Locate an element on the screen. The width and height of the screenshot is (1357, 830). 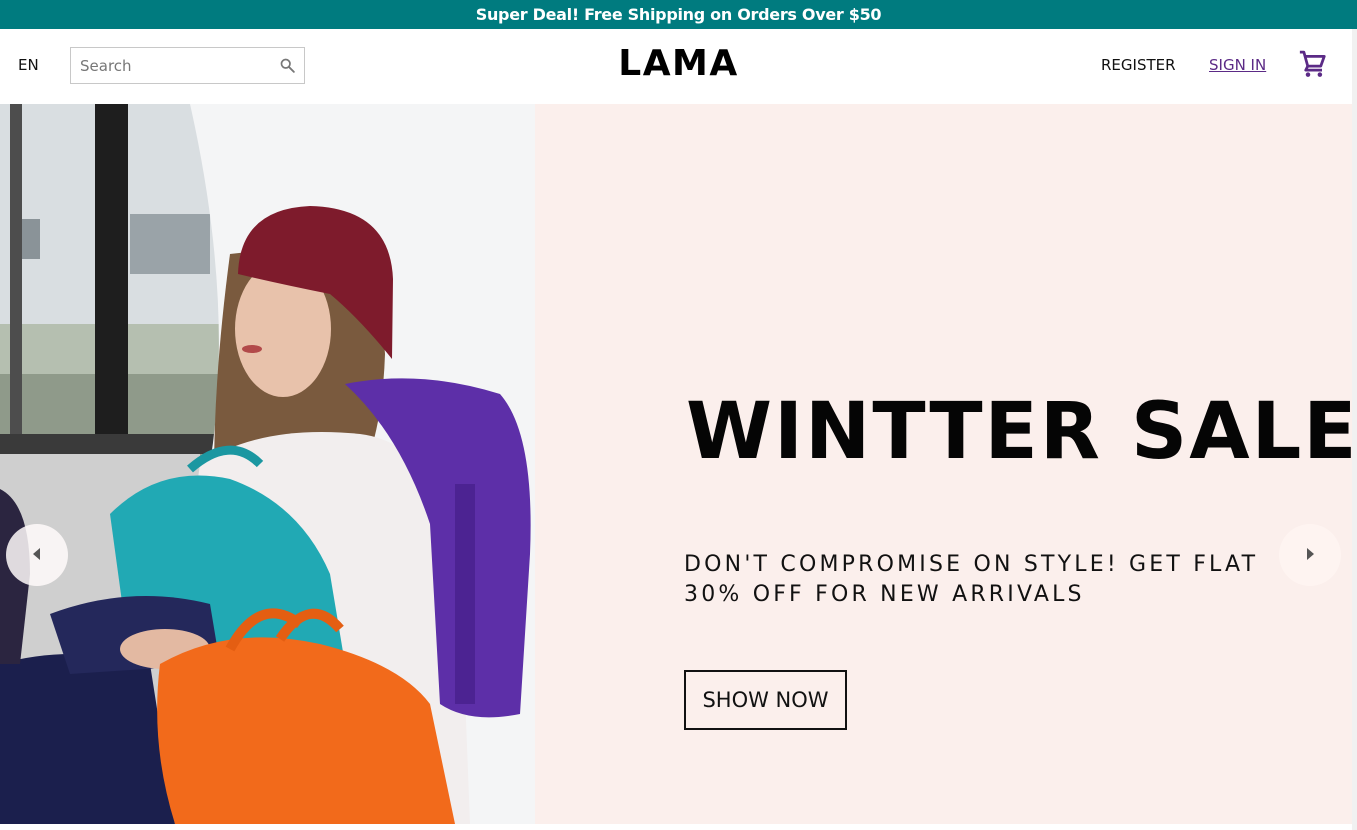
slider-next-button is located at coordinates (1310, 555).